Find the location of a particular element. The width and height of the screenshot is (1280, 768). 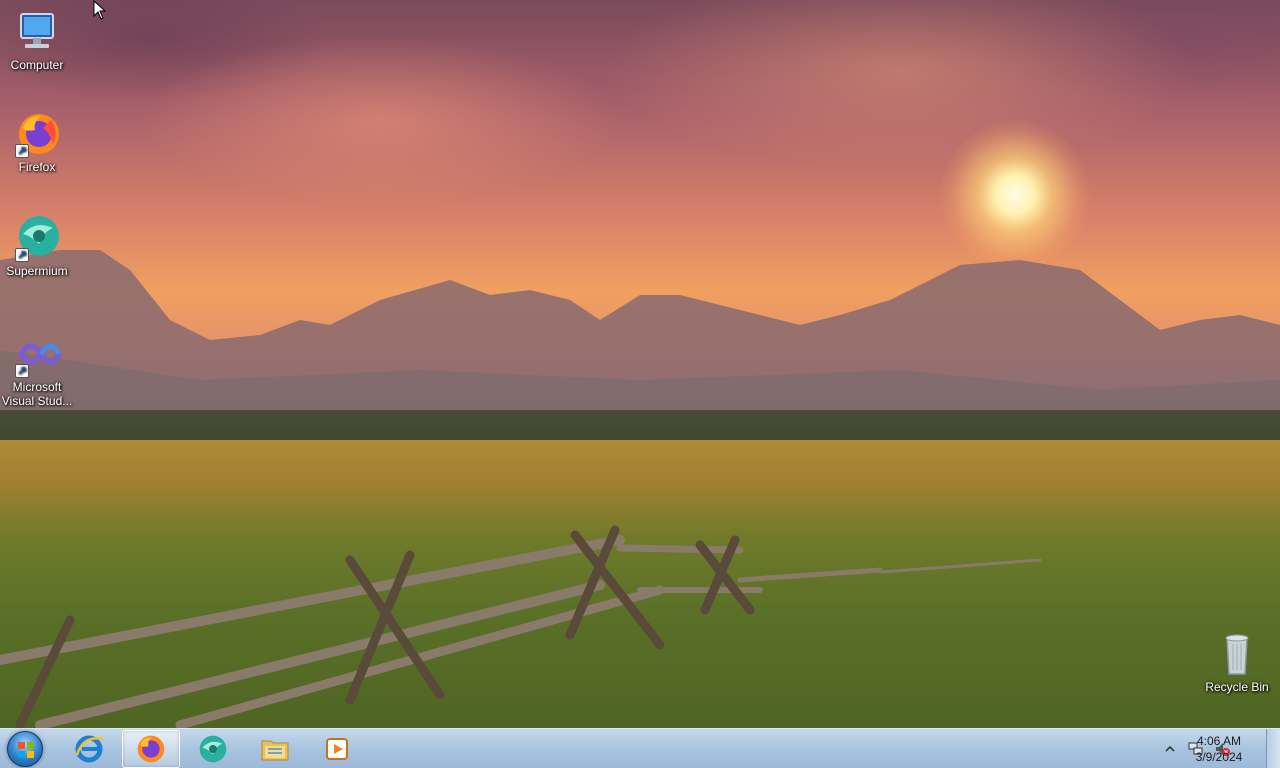

firefox-icon is located at coordinates (151, 749).